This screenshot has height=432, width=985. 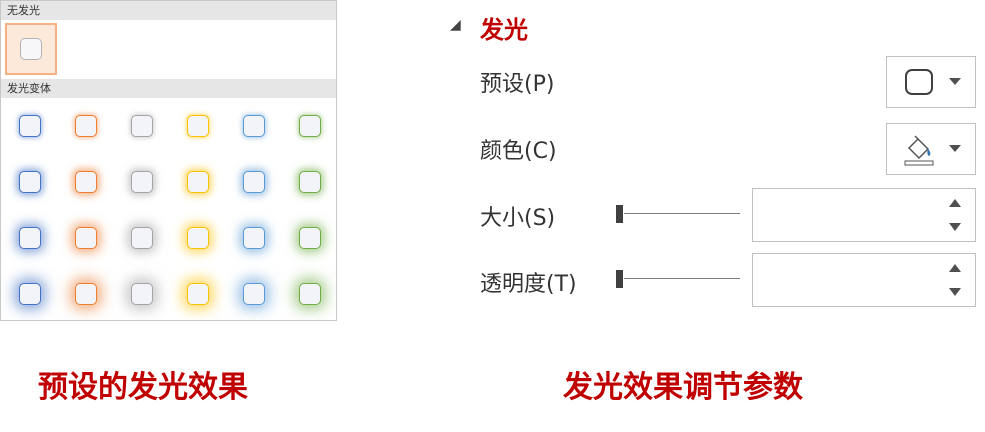 I want to click on color-dropdown, so click(x=931, y=149).